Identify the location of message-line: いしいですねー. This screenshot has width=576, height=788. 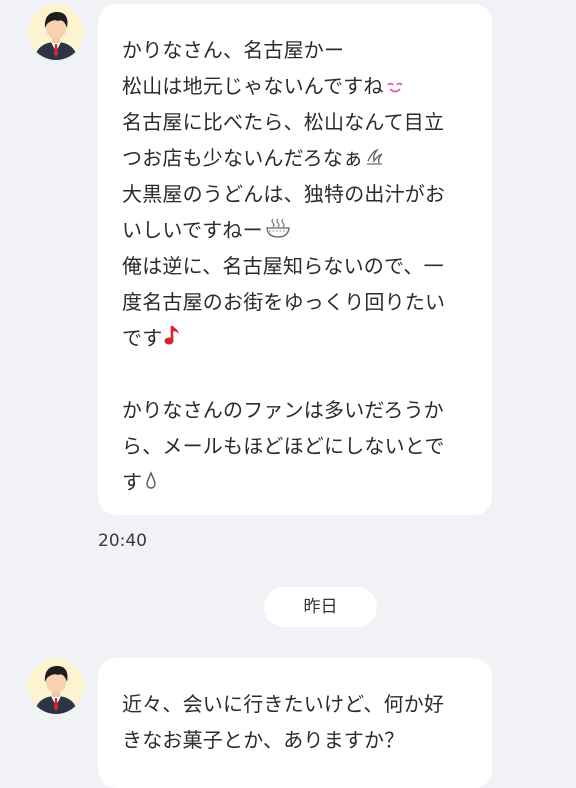
(296, 230).